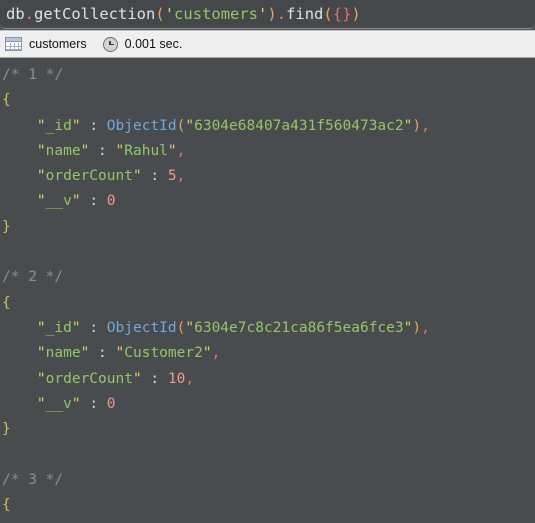 This screenshot has width=535, height=523. Describe the element at coordinates (153, 44) in the screenshot. I see `query-duration-label: 0.001 sec.` at that location.